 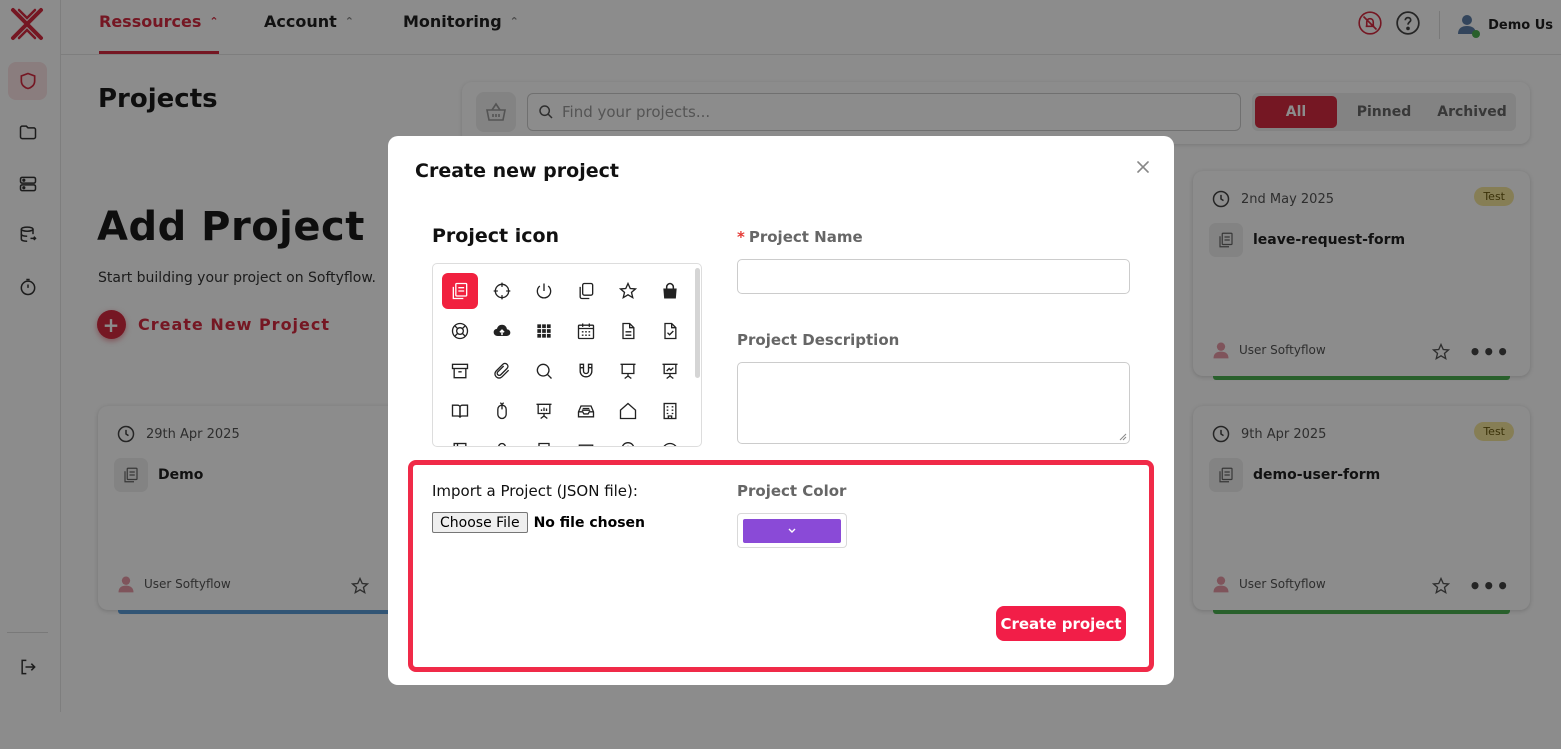 What do you see at coordinates (586, 371) in the screenshot?
I see `magnet-icon` at bounding box center [586, 371].